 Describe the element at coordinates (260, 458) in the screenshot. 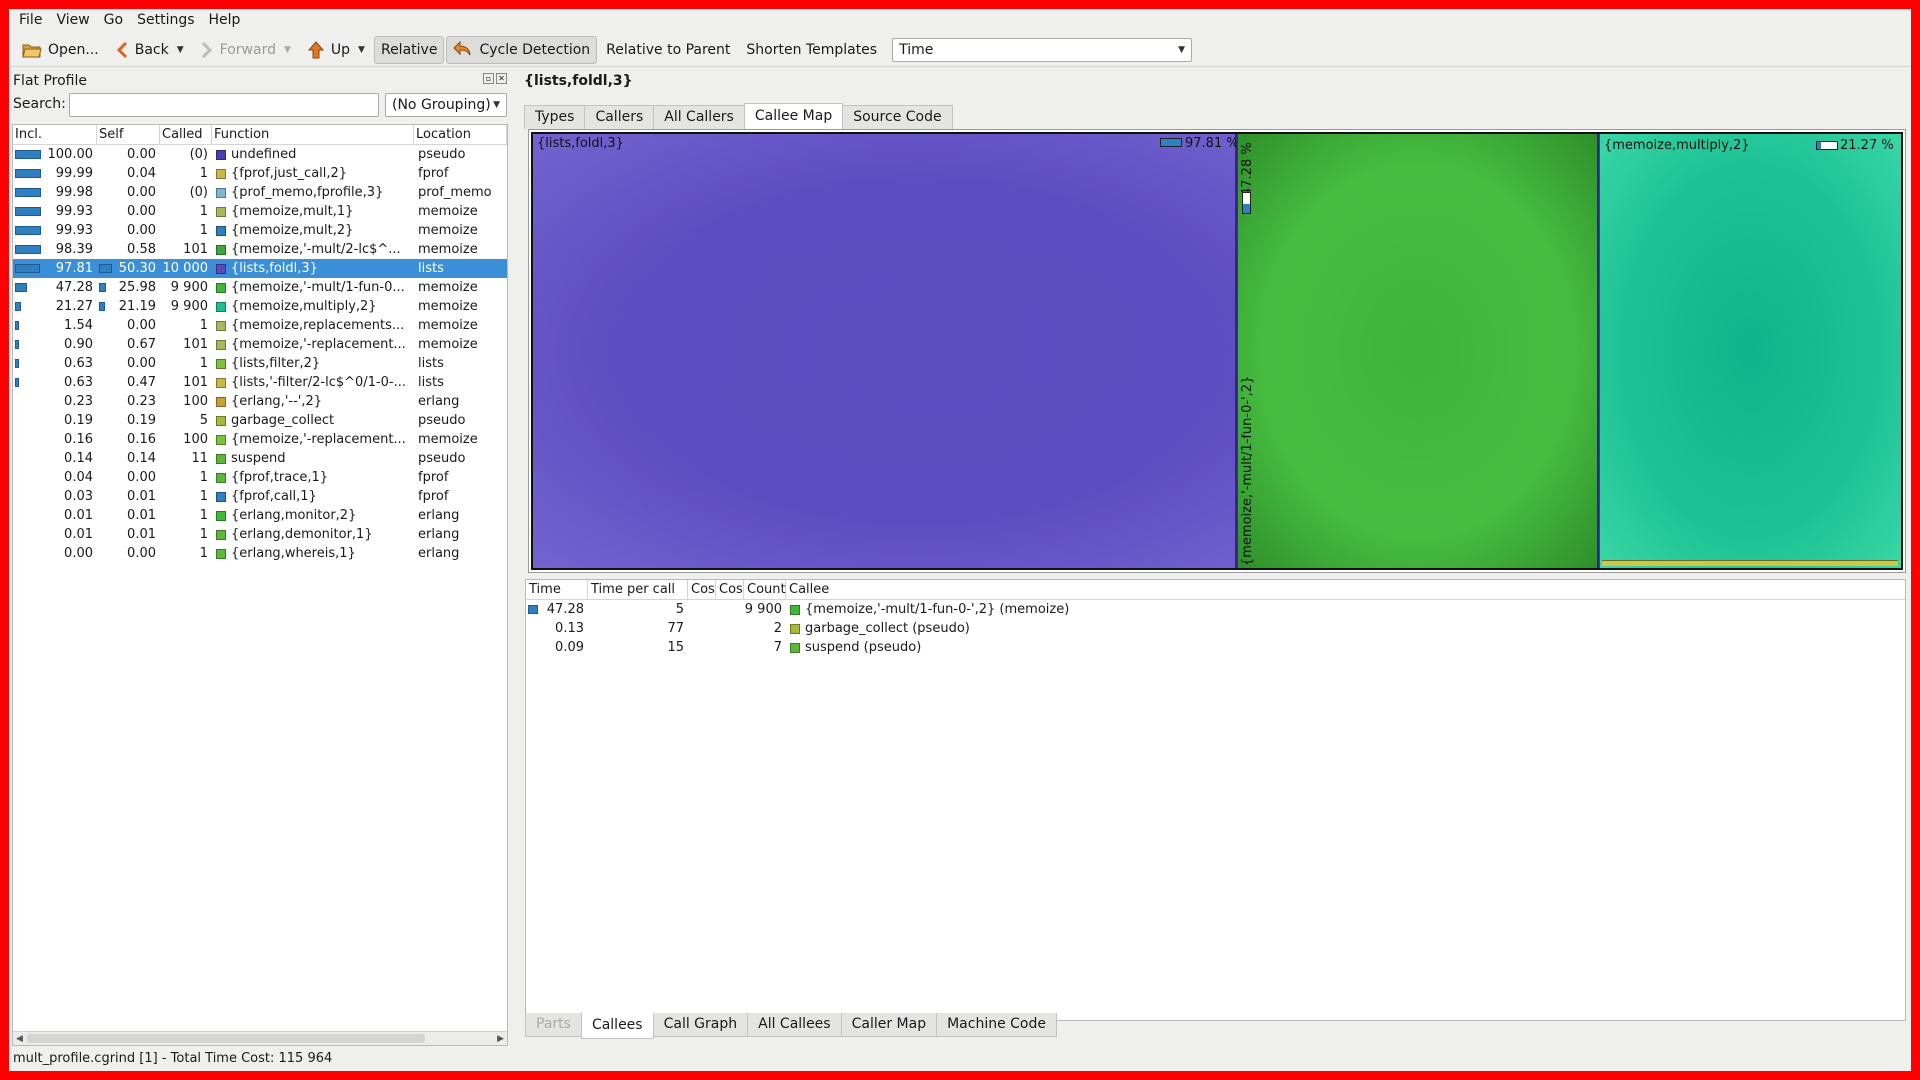

I see `table-row: 0.14 0.14 11 suspend pseudo` at that location.